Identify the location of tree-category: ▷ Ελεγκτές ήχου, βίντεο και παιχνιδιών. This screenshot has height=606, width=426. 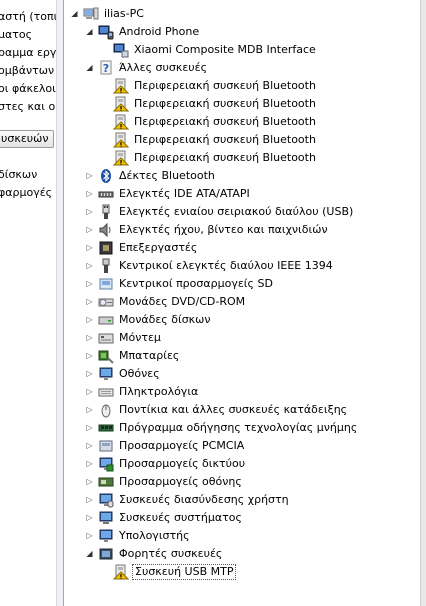
(207, 230).